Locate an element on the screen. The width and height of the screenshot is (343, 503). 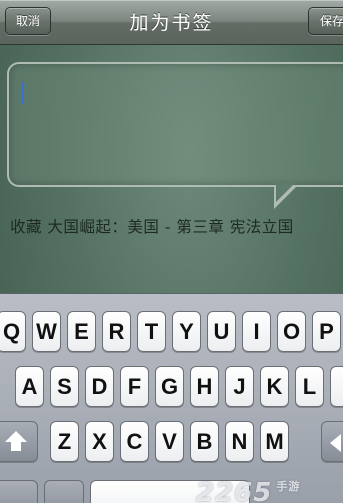
key-k: K is located at coordinates (274, 386).